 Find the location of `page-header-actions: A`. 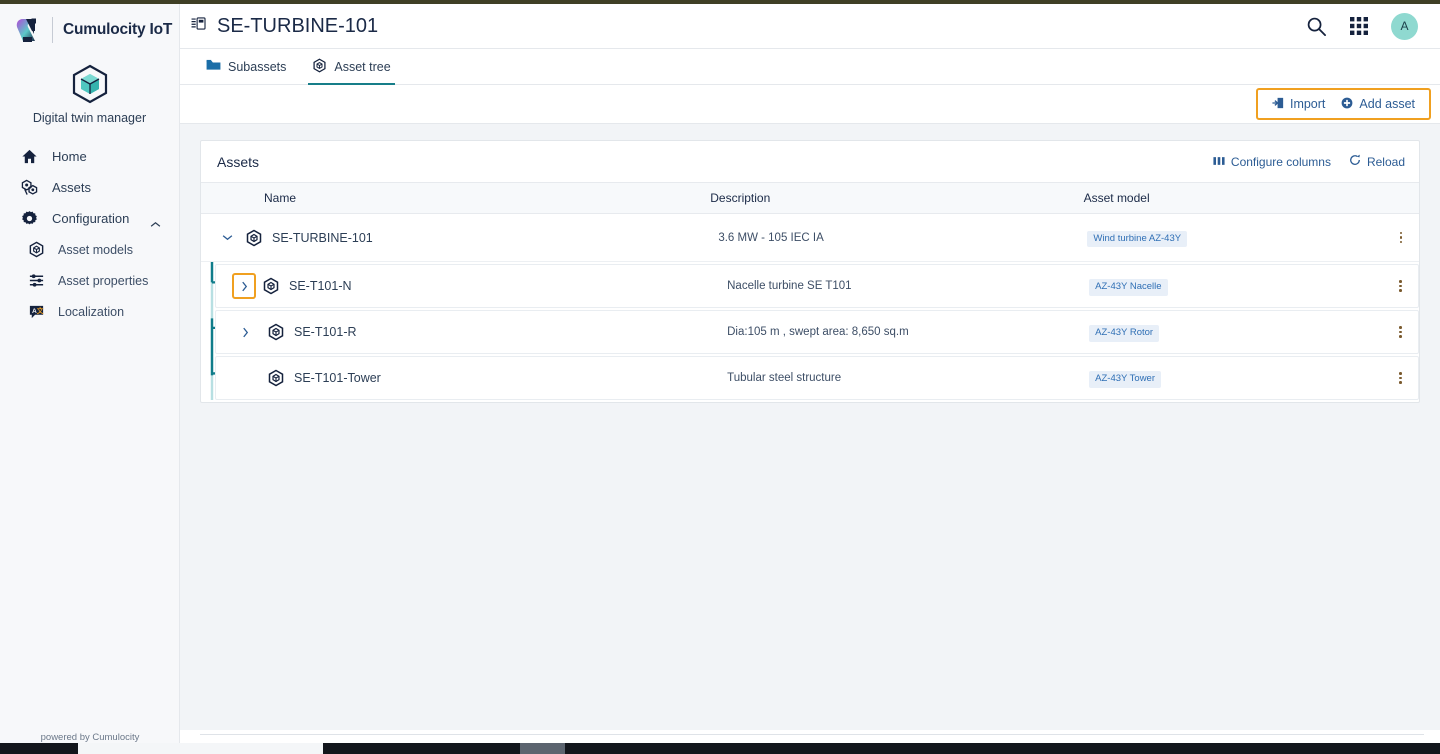

page-header-actions: A is located at coordinates (1373, 26).